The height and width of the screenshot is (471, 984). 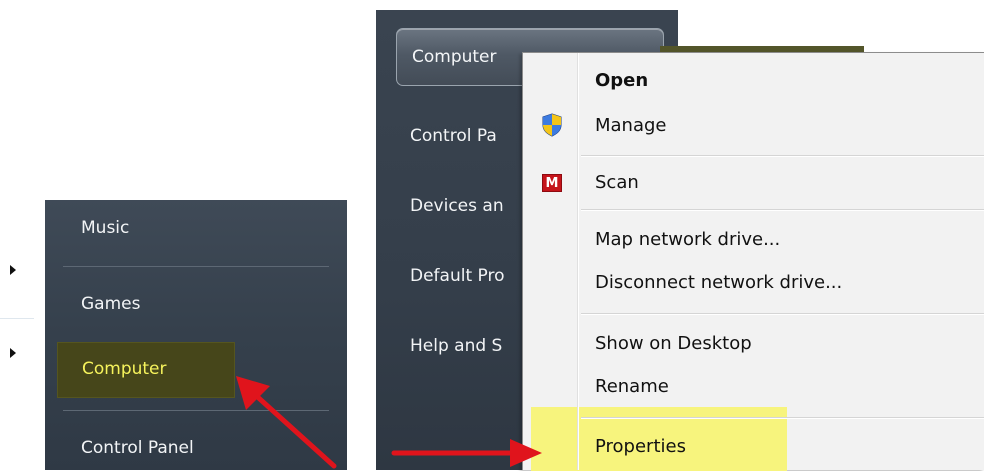 I want to click on context-item-scan: Scan, so click(x=617, y=182).